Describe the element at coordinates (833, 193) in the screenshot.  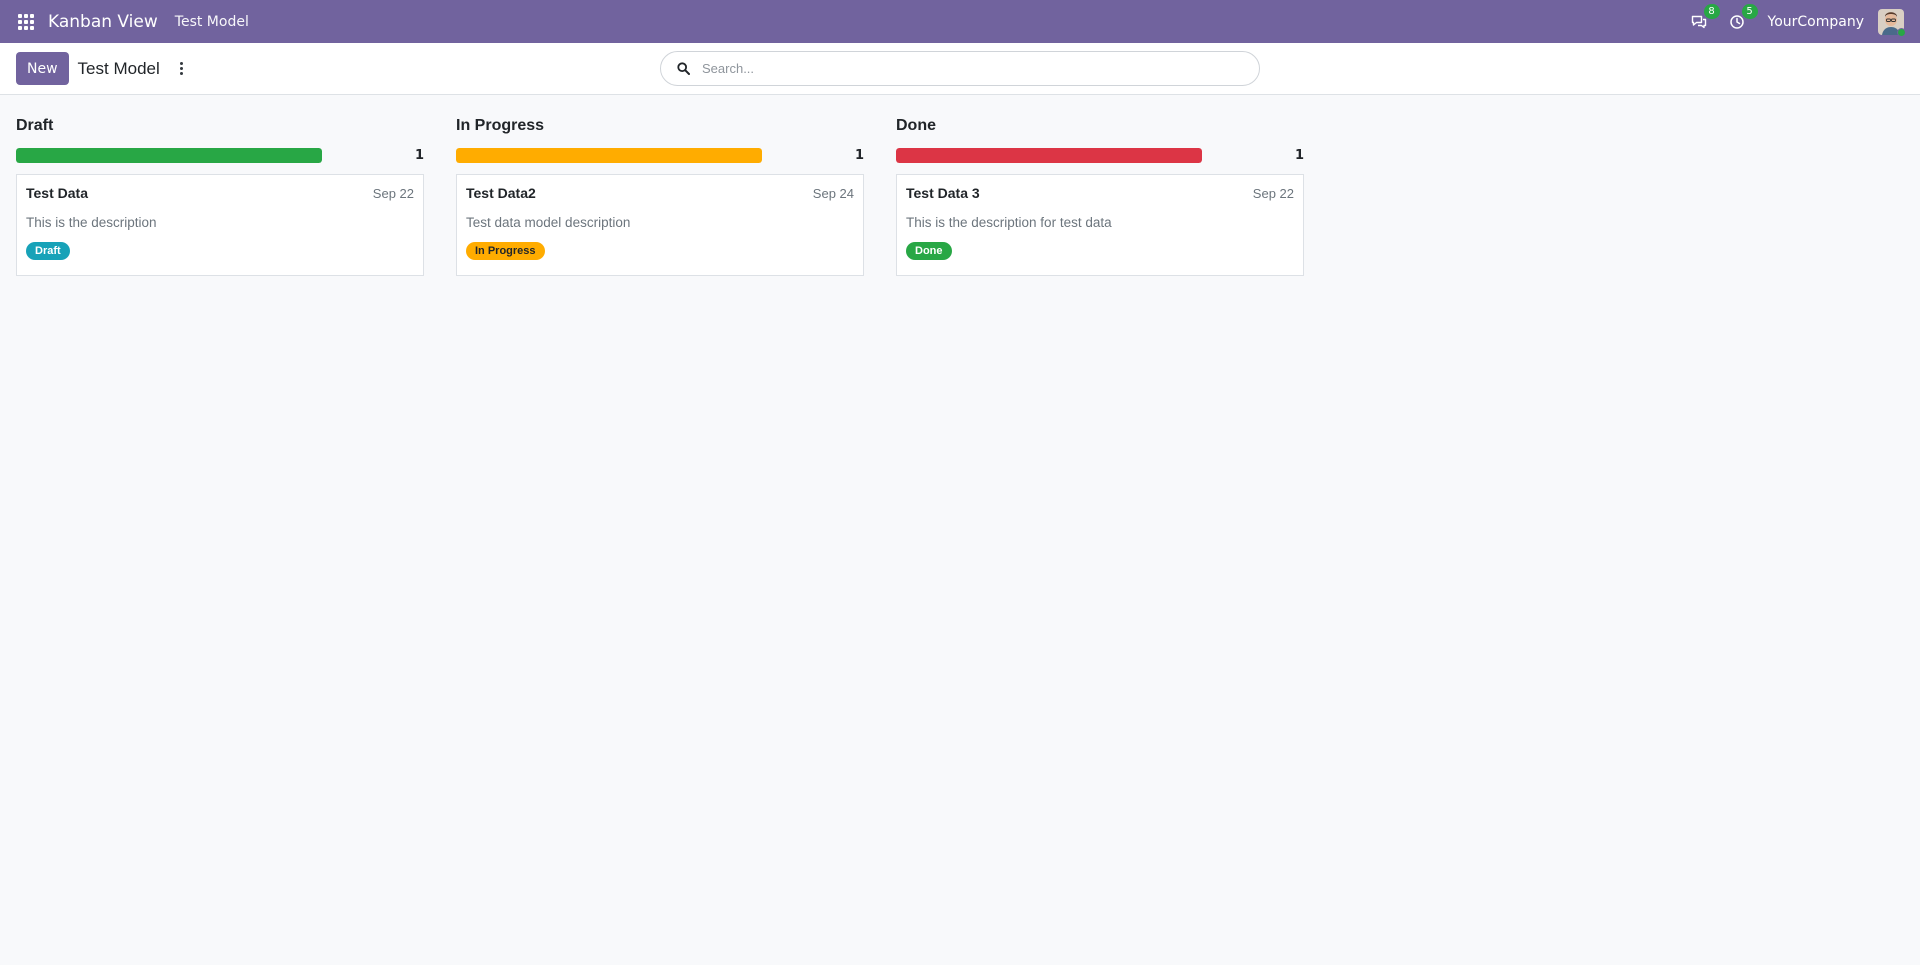
I see `card-date: Sep 24` at that location.